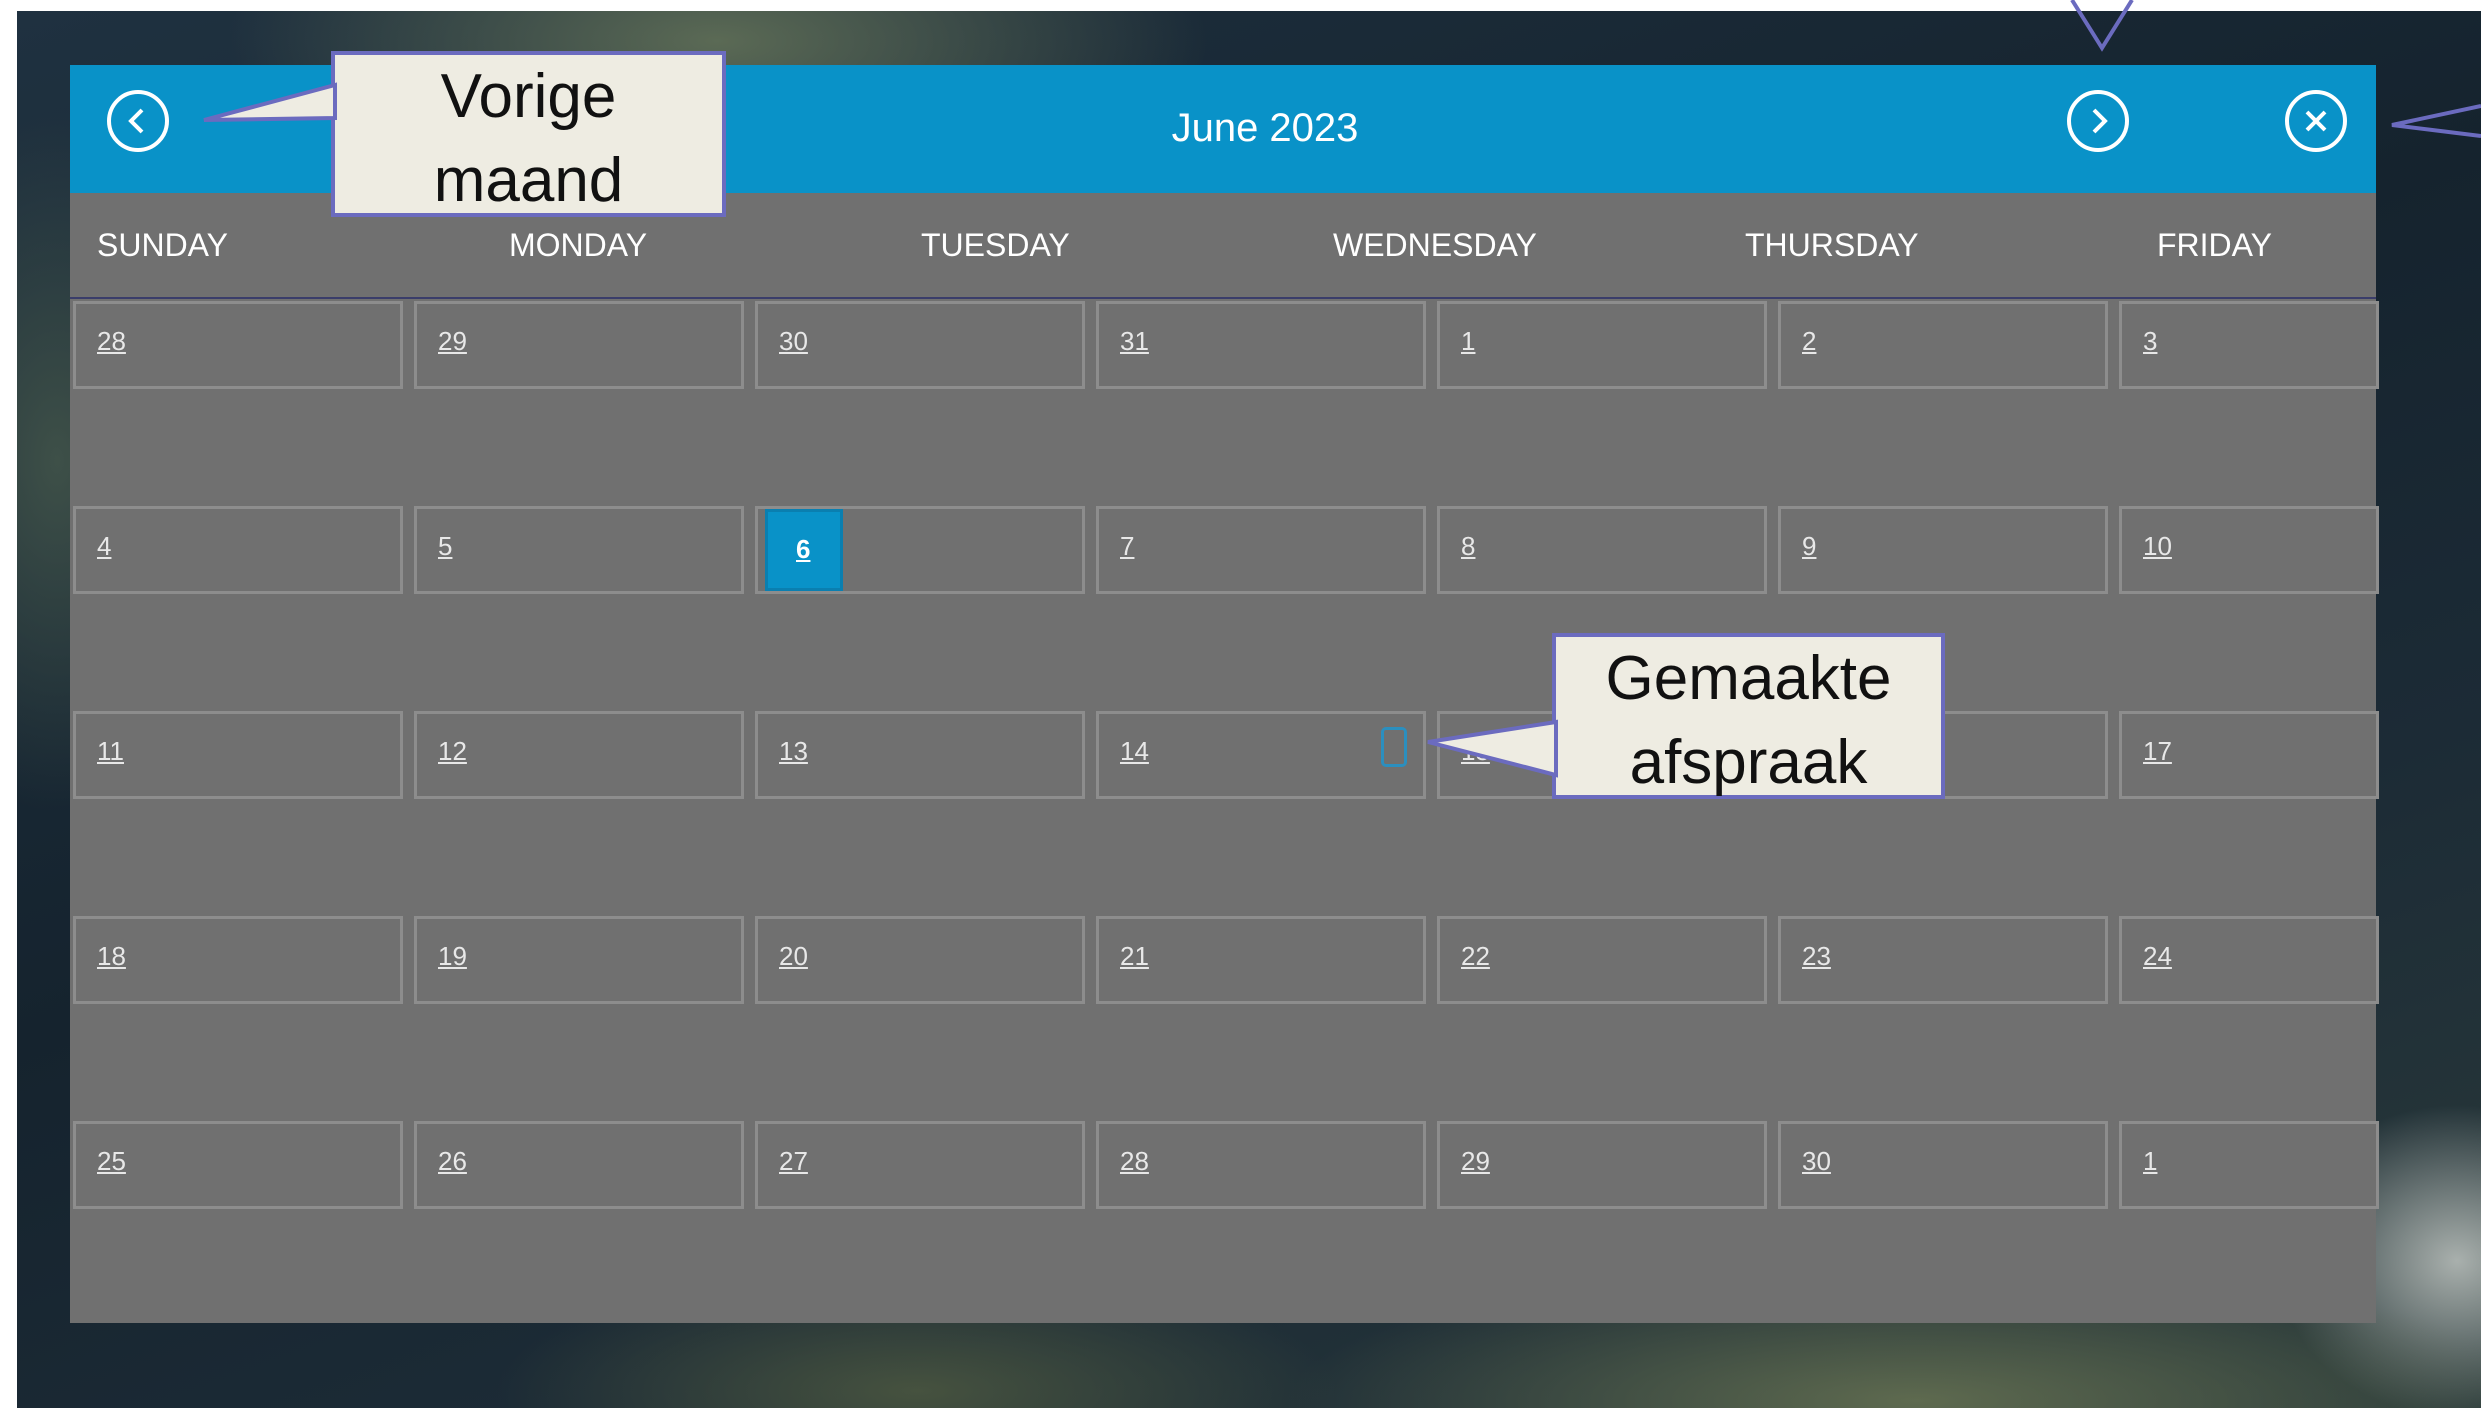  Describe the element at coordinates (1492, 748) in the screenshot. I see `pointer-appointment` at that location.